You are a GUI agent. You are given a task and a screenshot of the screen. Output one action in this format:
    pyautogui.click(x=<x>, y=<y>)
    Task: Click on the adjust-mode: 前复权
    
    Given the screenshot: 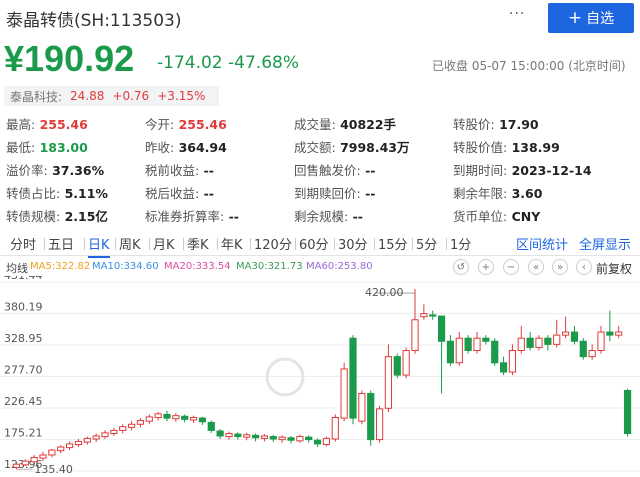 What is the action you would take?
    pyautogui.click(x=614, y=268)
    